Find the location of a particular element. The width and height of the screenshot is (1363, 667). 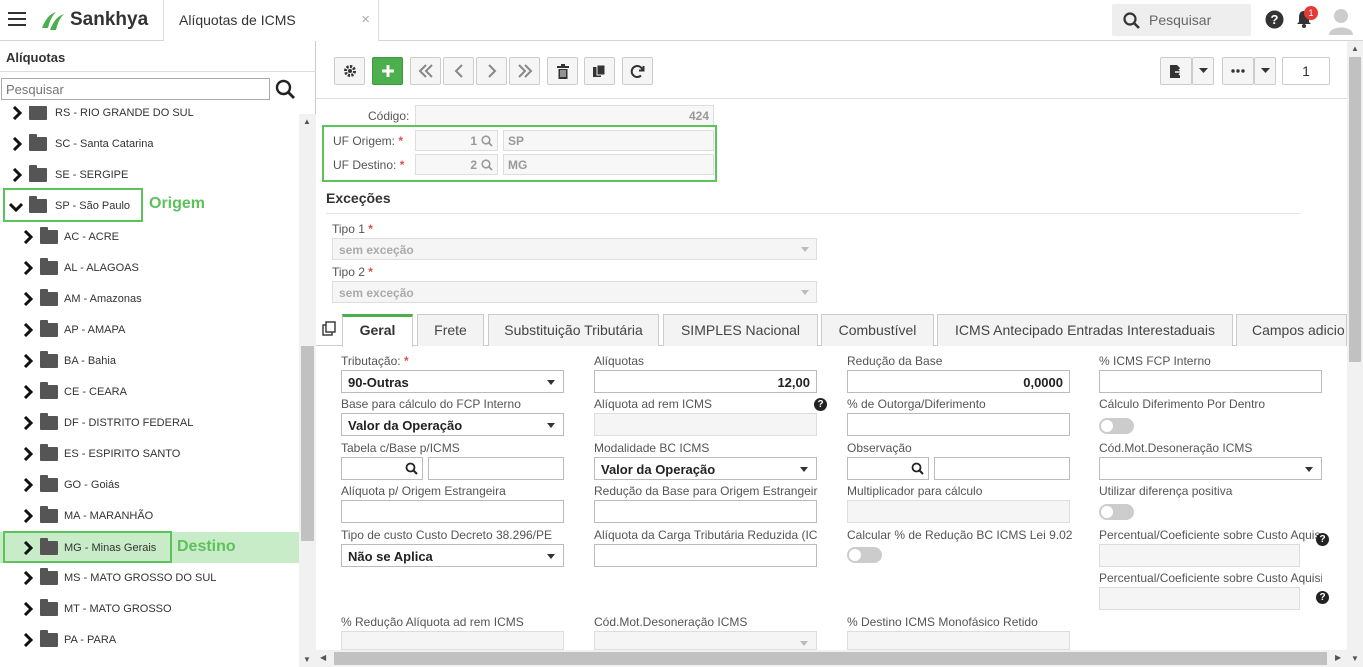

aliquotas-field: 12,00 is located at coordinates (705, 381).